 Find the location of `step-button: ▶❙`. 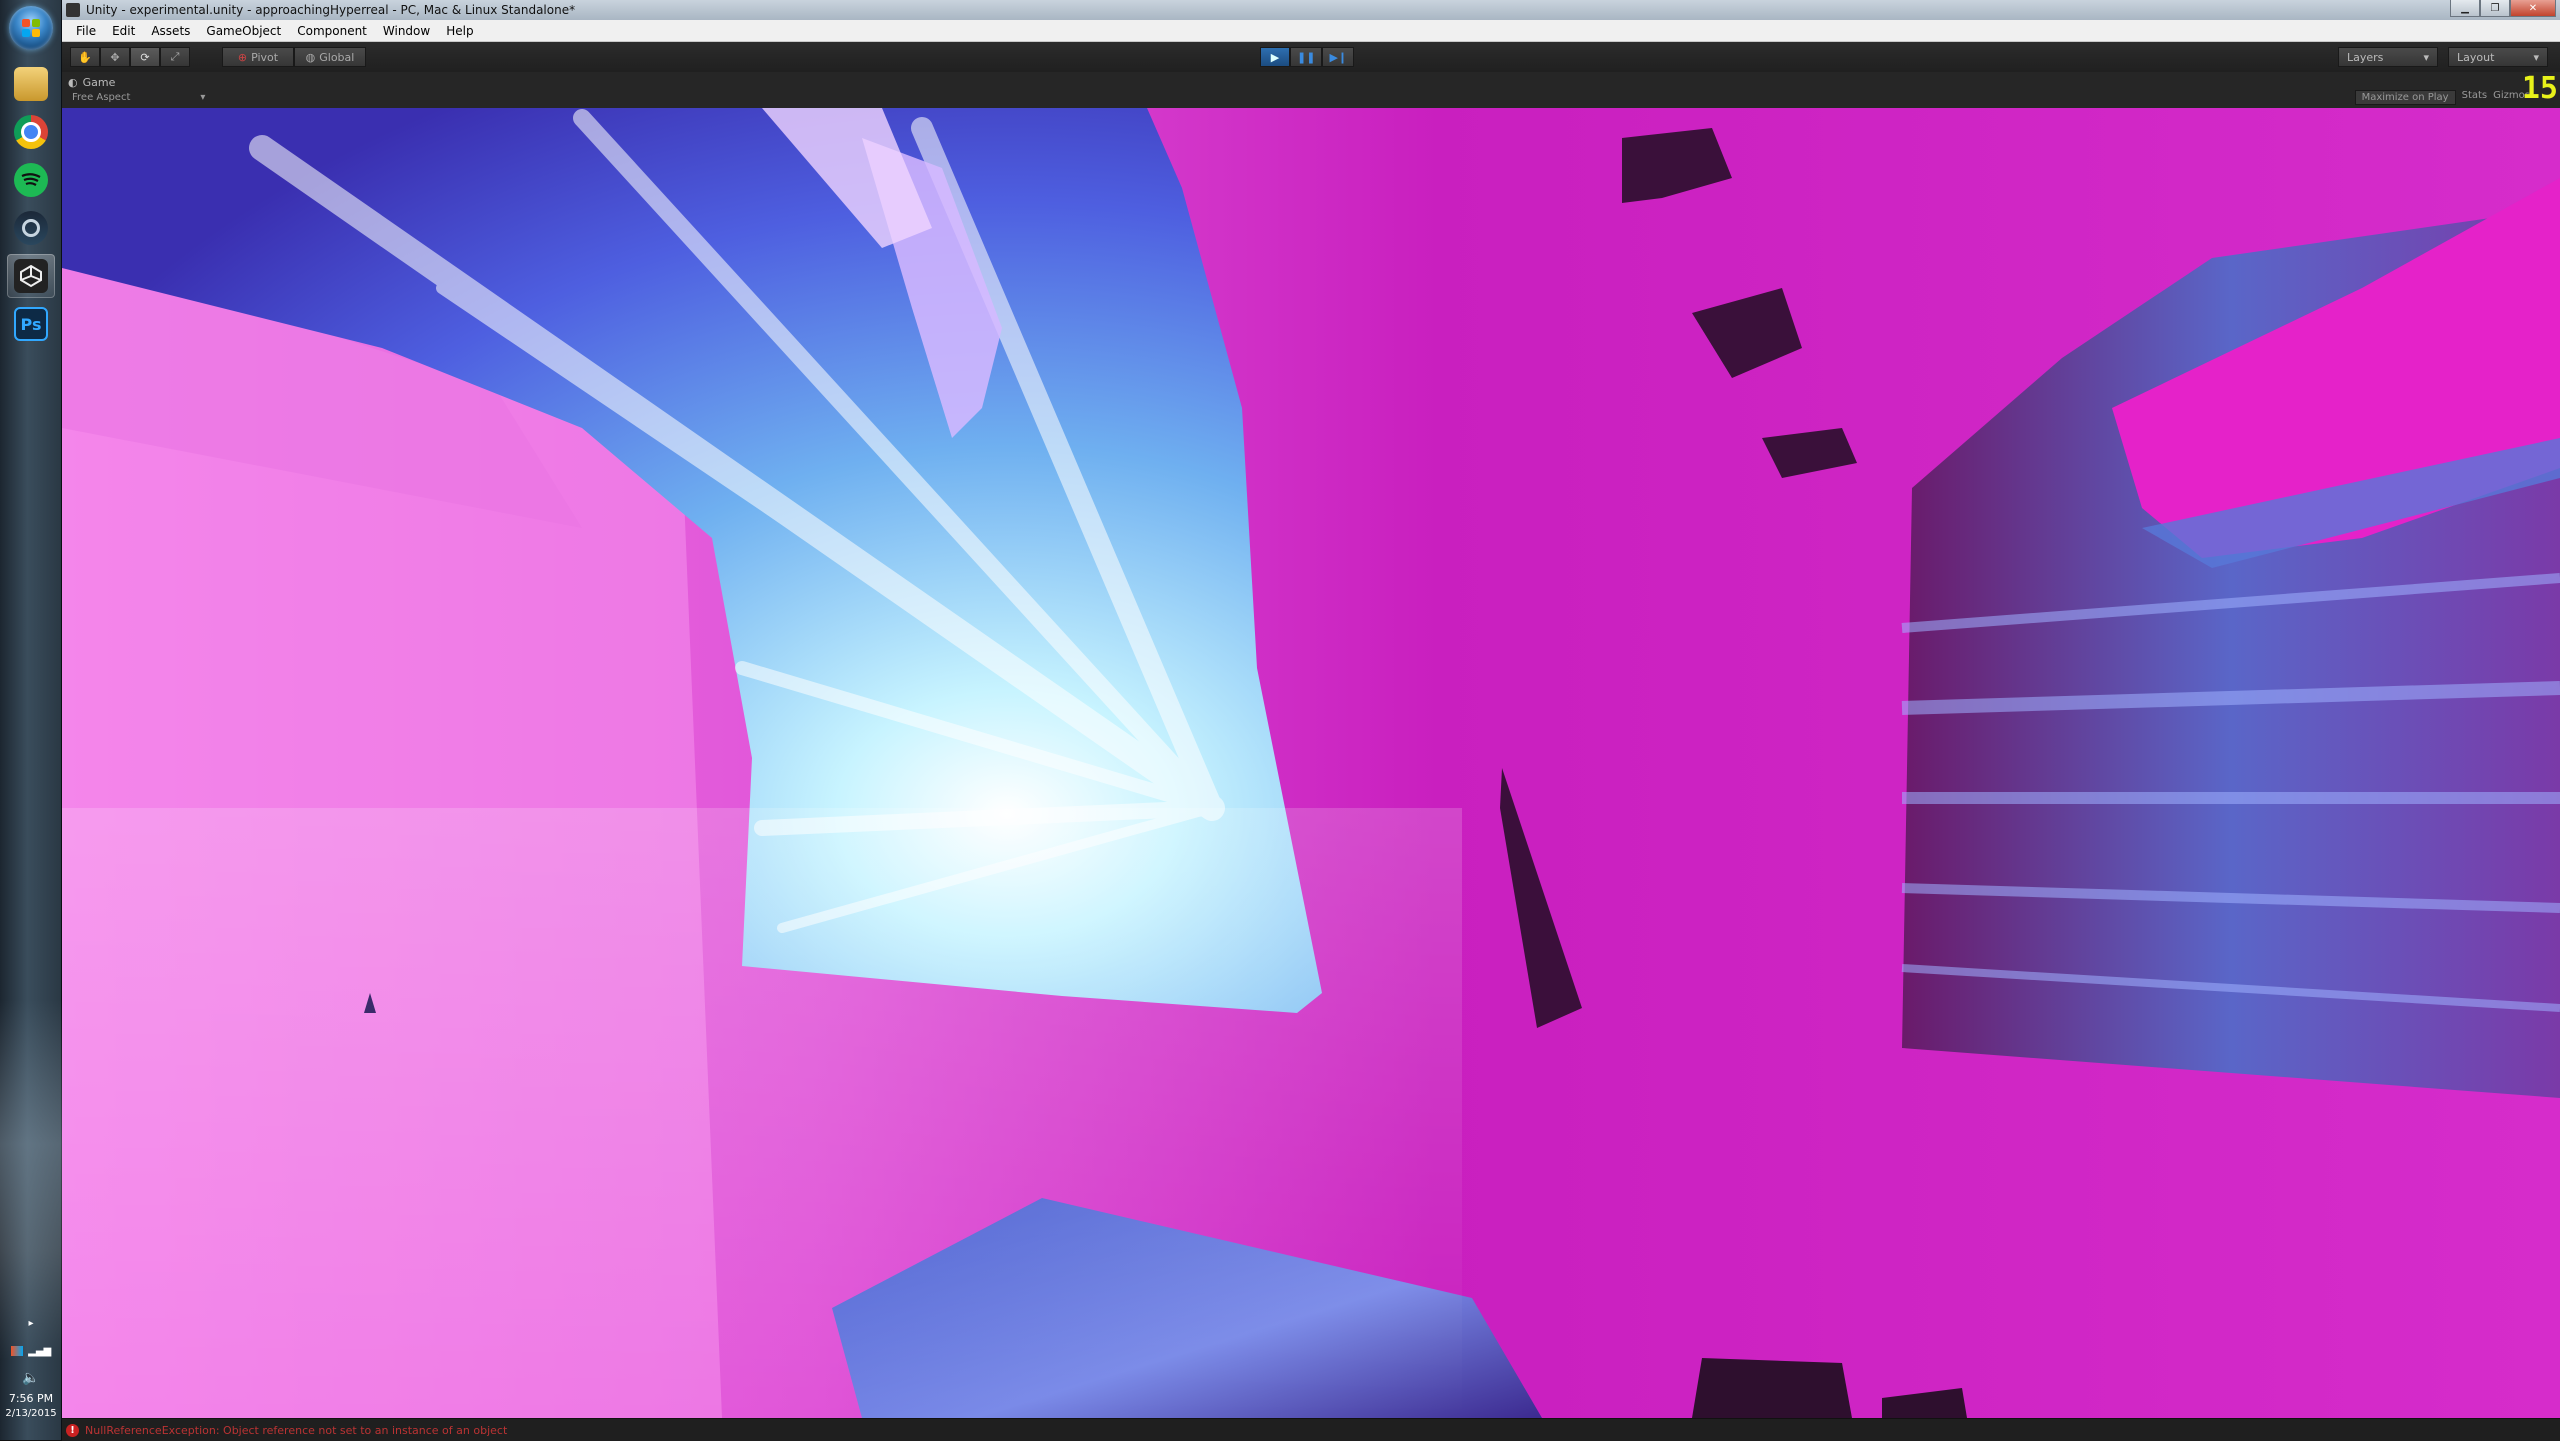

step-button: ▶❙ is located at coordinates (1338, 57).